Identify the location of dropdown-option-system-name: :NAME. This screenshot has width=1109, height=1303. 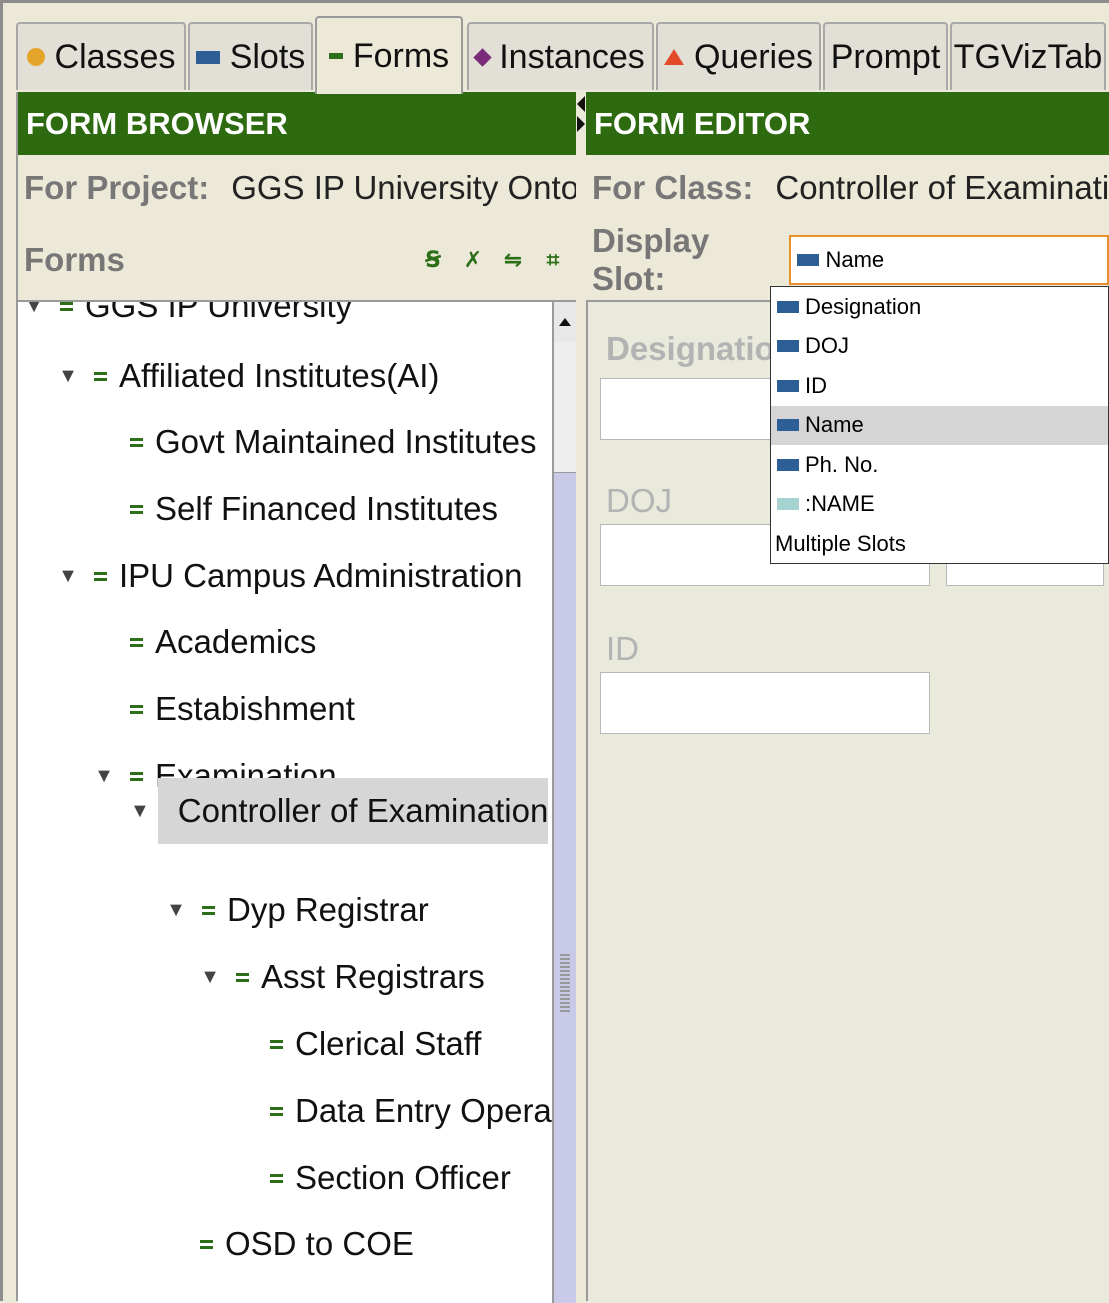
(939, 505).